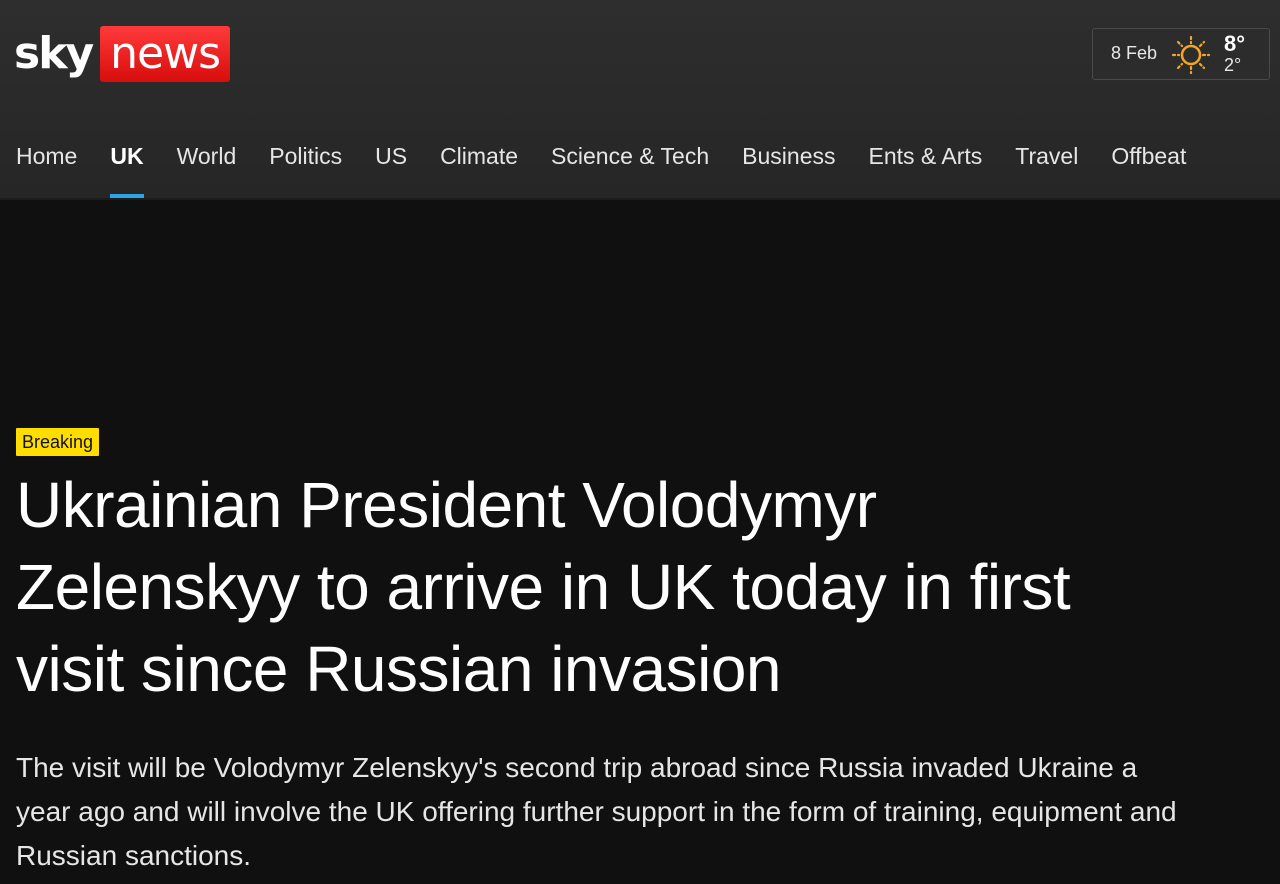 Image resolution: width=1280 pixels, height=884 pixels. What do you see at coordinates (1235, 43) in the screenshot?
I see `weather-high-temp: 8°` at bounding box center [1235, 43].